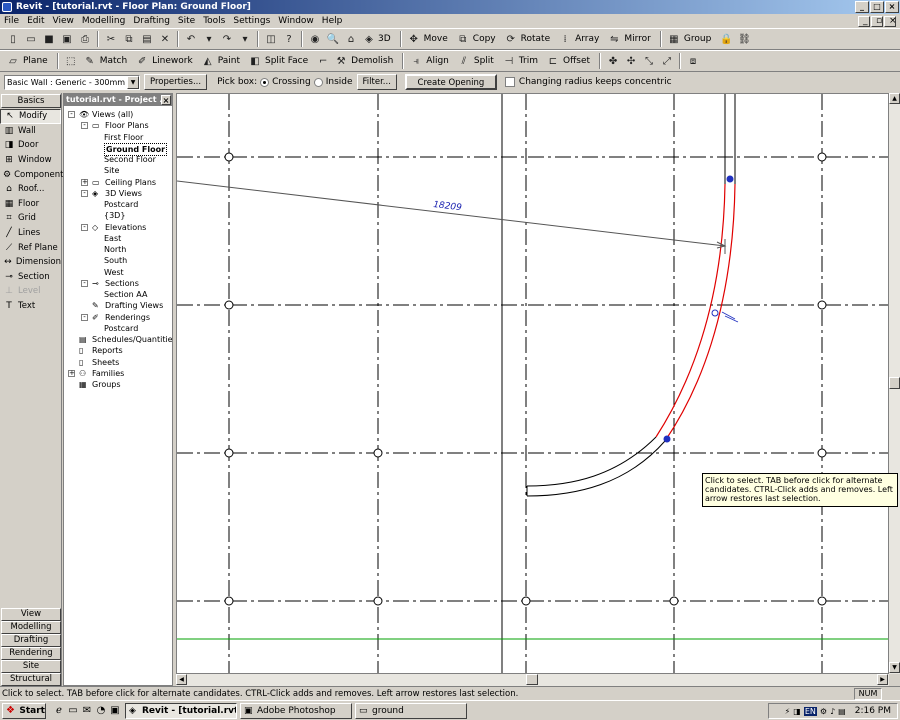 The width and height of the screenshot is (900, 720). Describe the element at coordinates (31, 174) in the screenshot. I see `tool-component: ⚙ Component` at that location.